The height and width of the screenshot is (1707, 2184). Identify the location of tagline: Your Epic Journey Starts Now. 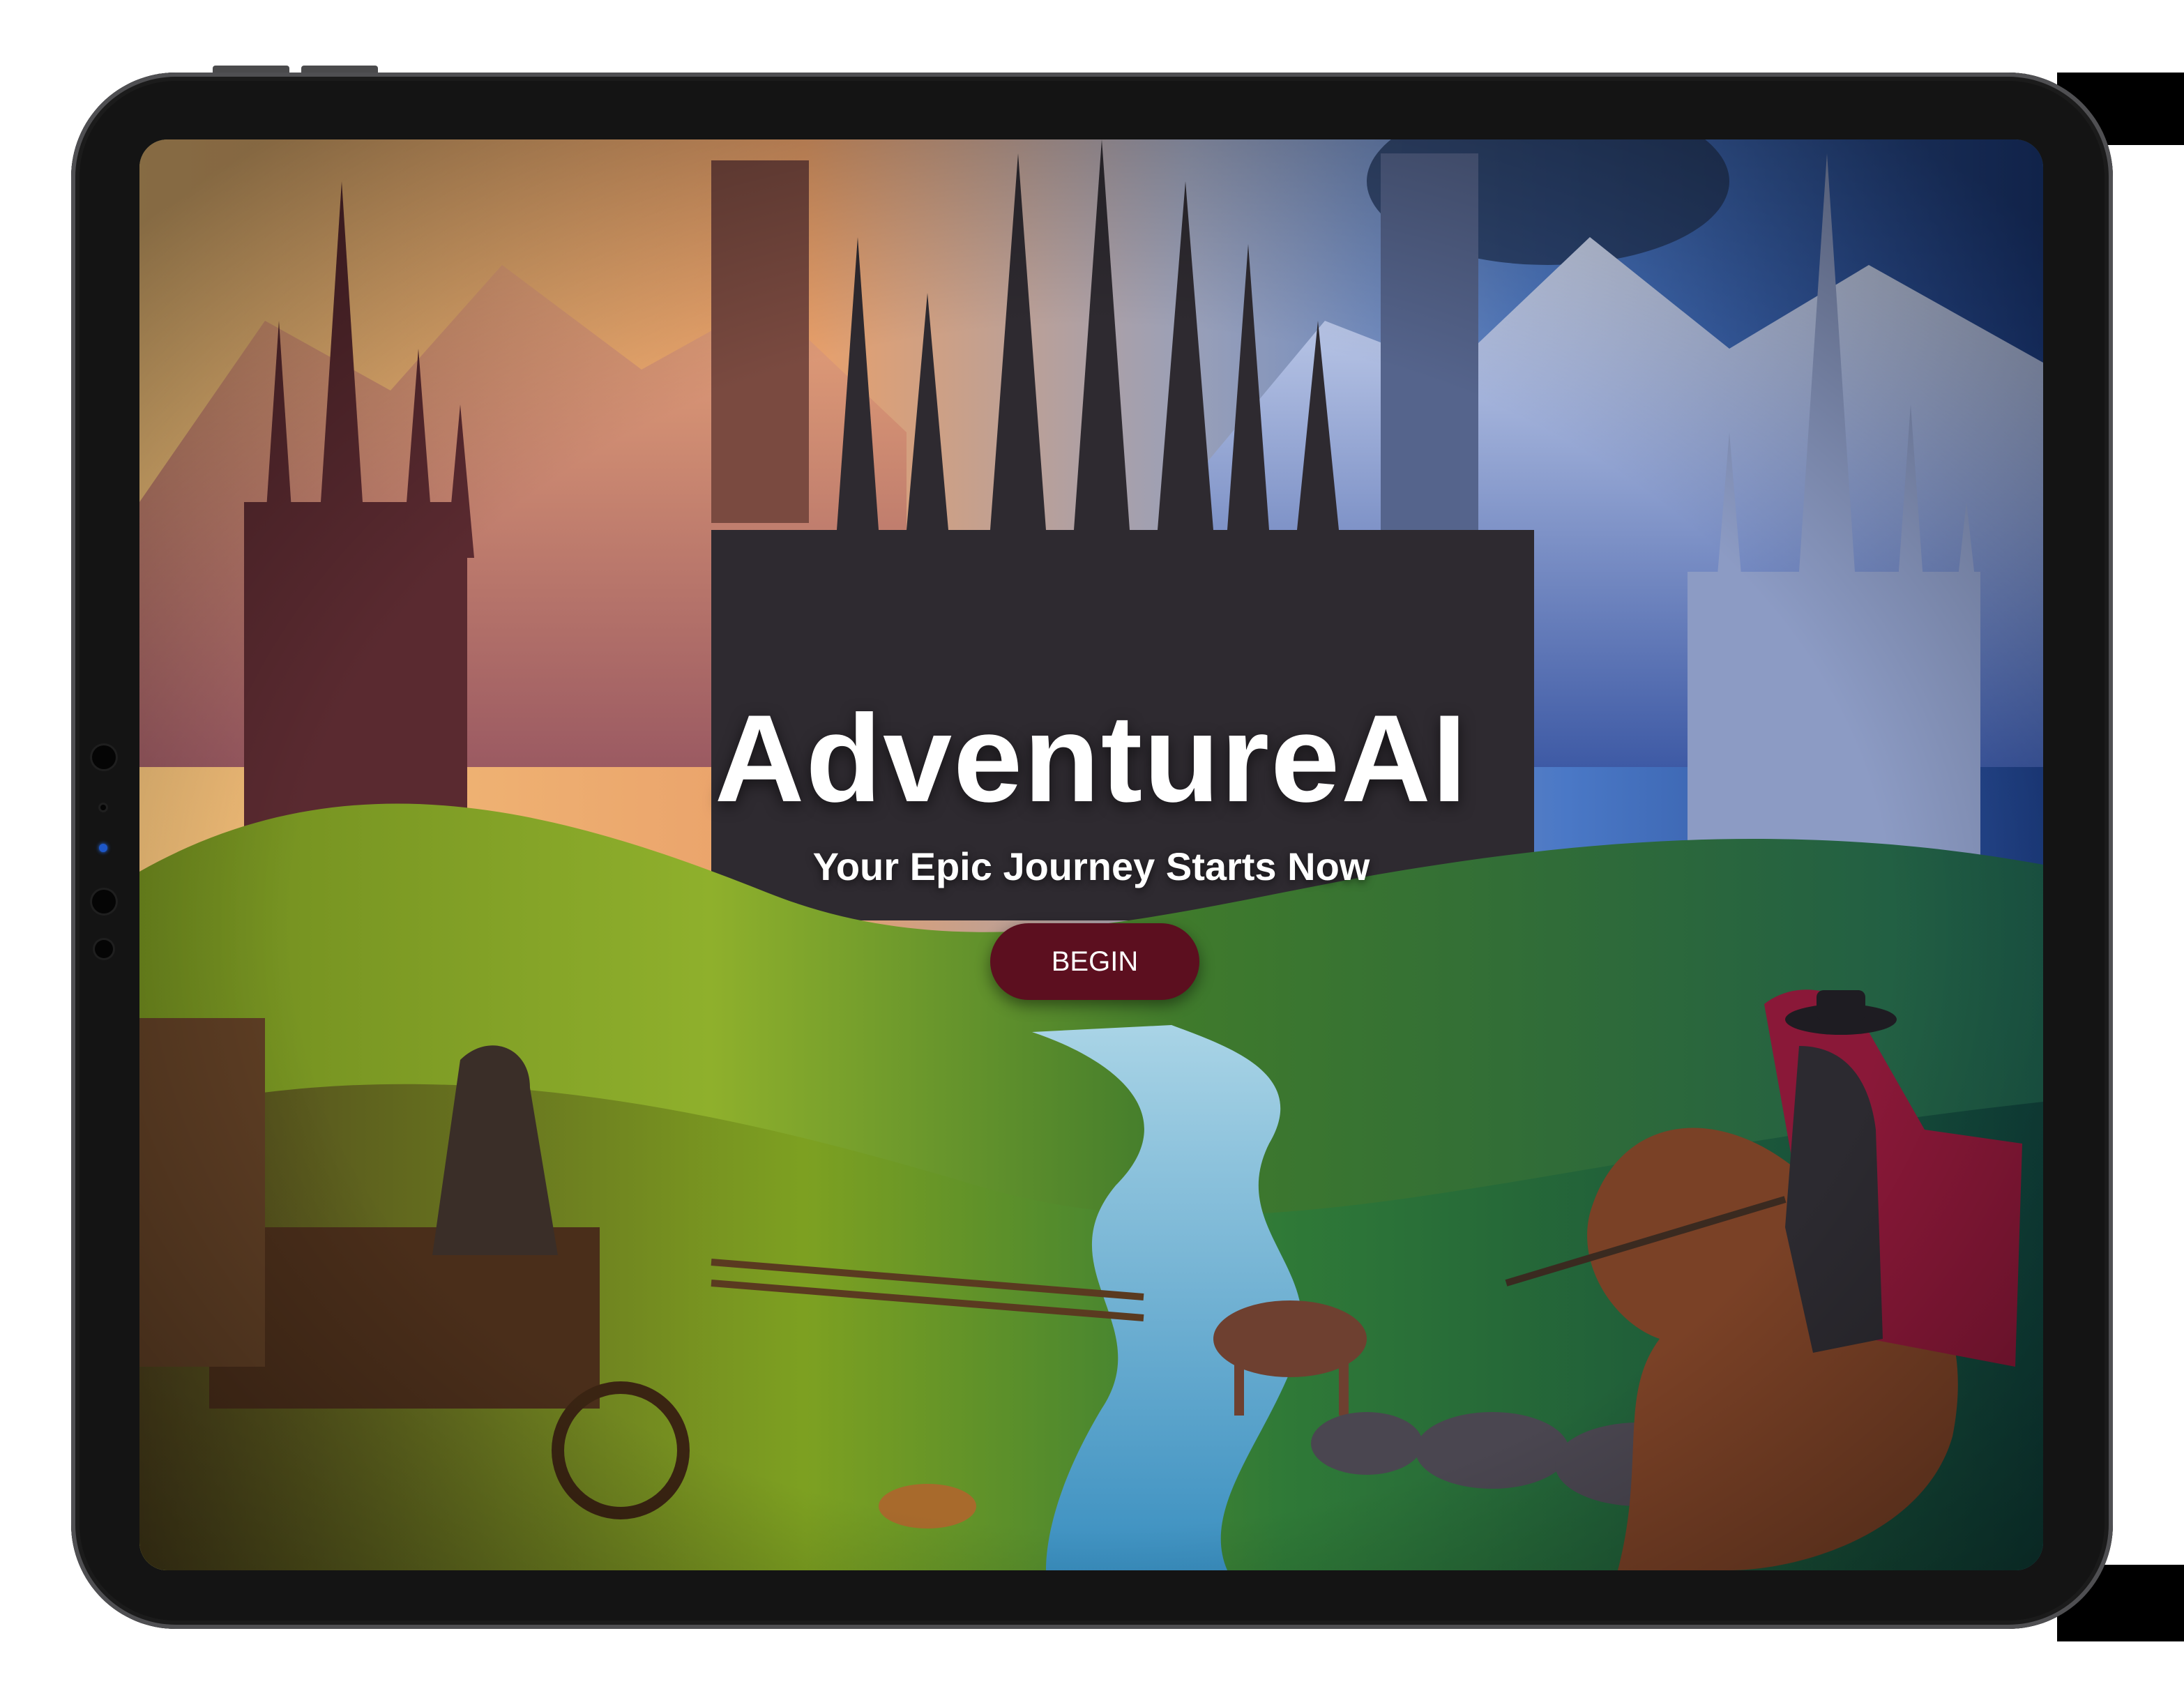
(1091, 866).